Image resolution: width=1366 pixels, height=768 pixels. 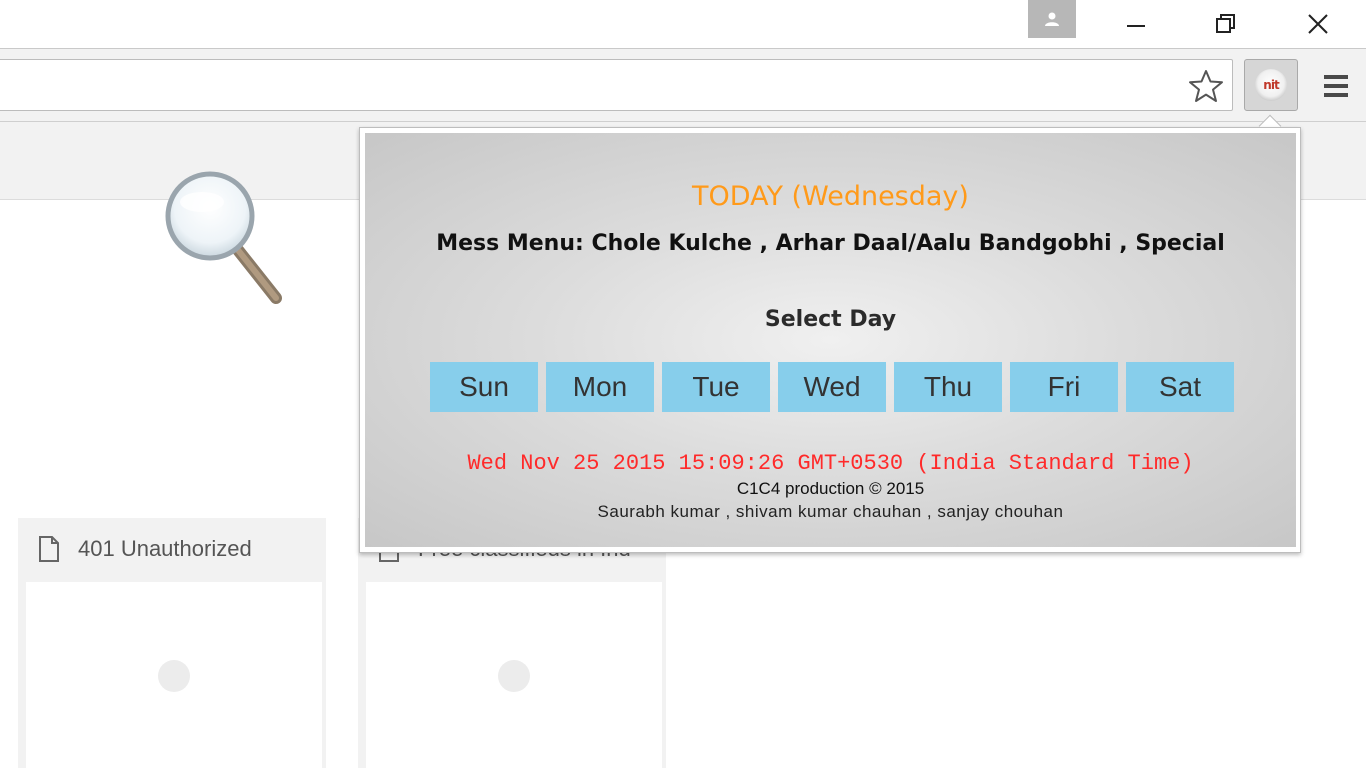 What do you see at coordinates (224, 238) in the screenshot?
I see `magnifier-icon` at bounding box center [224, 238].